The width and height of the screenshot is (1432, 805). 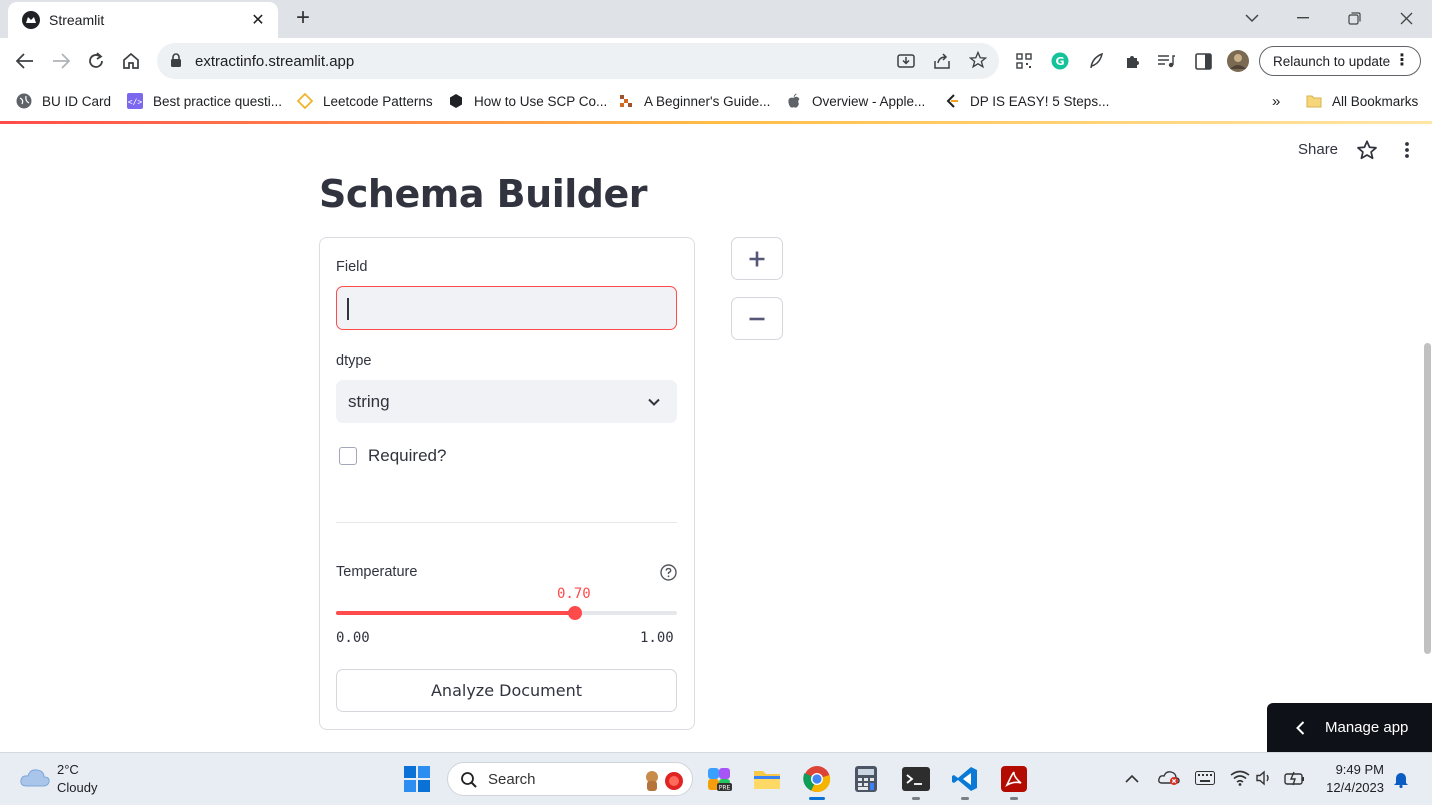 I want to click on tab-search-icon, so click(x=1252, y=18).